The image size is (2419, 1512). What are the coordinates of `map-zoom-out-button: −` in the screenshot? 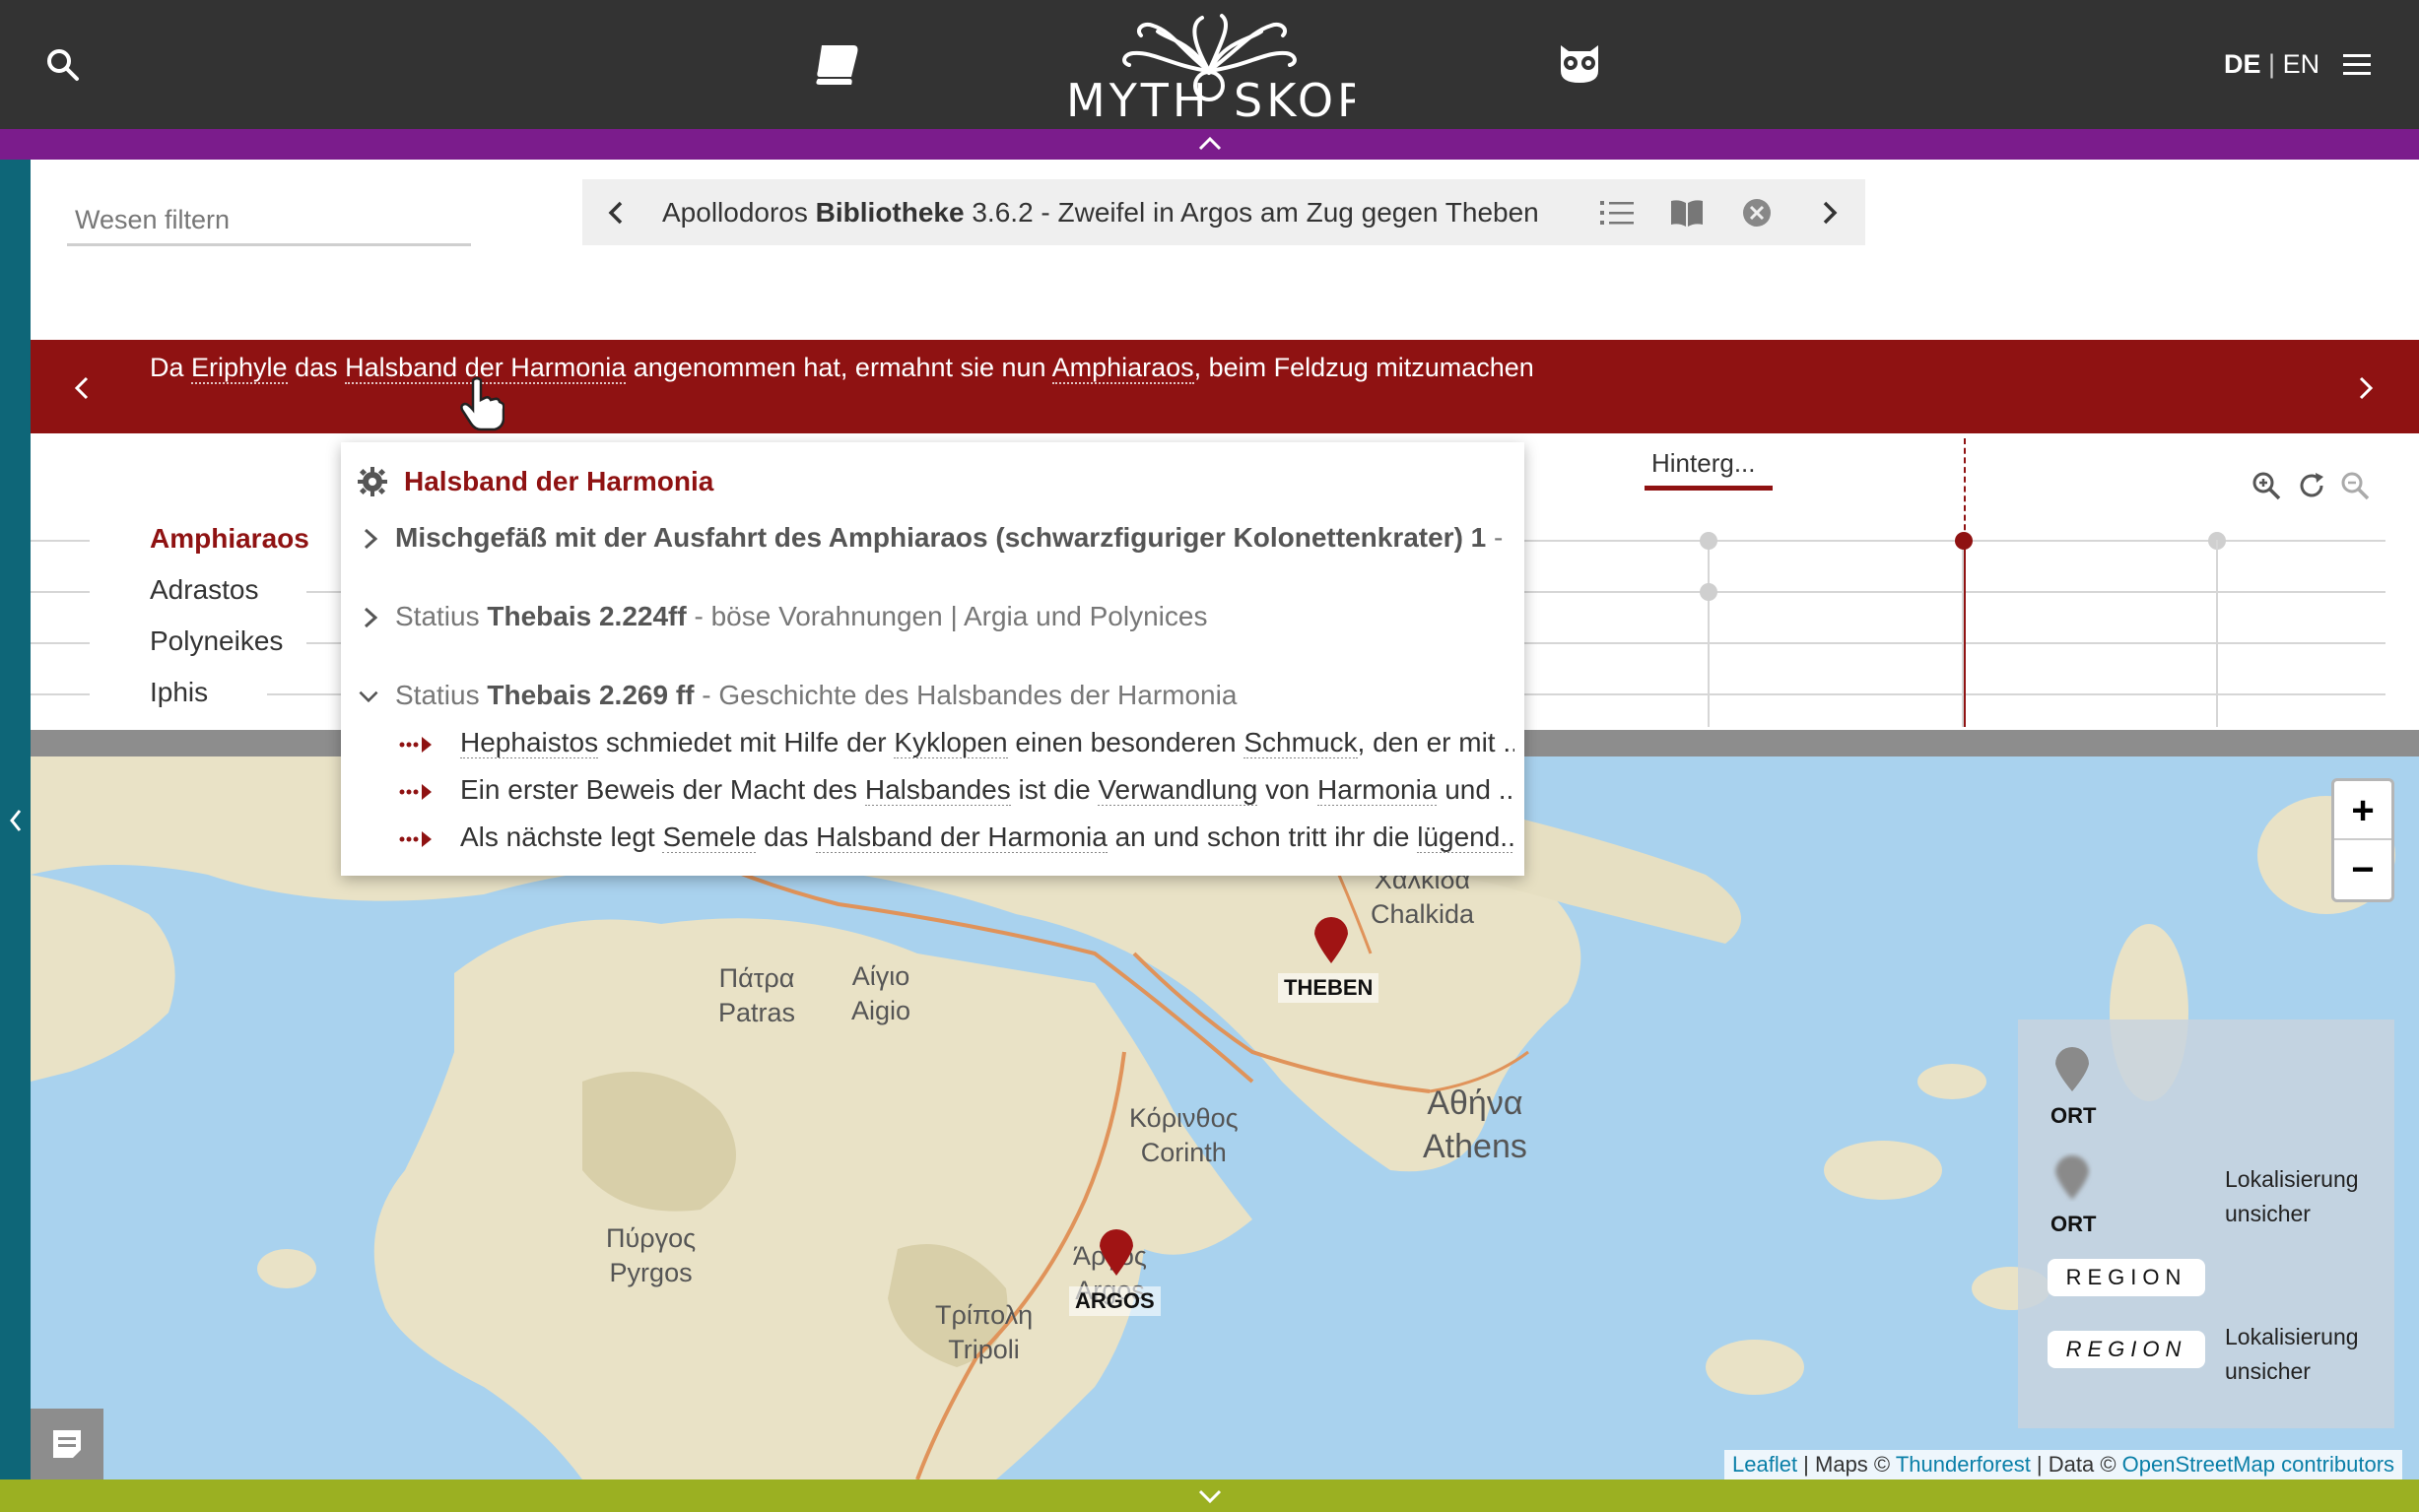 It's located at (2362, 869).